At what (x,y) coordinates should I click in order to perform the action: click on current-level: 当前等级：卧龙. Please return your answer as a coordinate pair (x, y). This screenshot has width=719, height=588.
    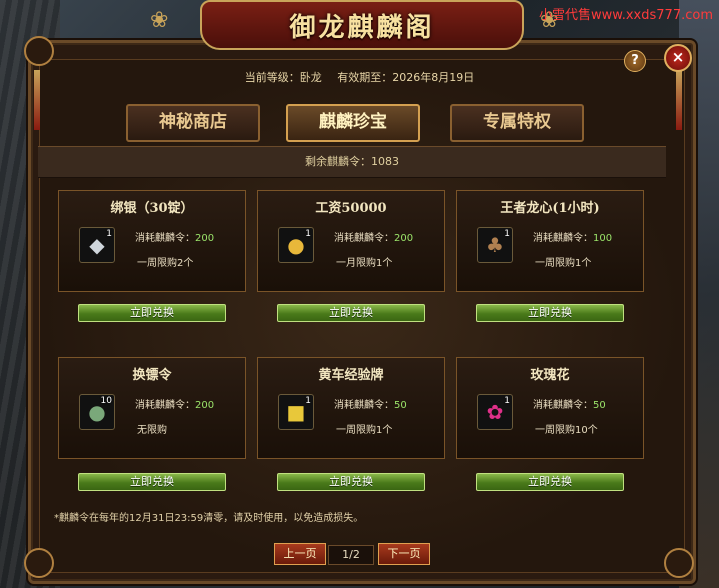
    Looking at the image, I should click on (283, 77).